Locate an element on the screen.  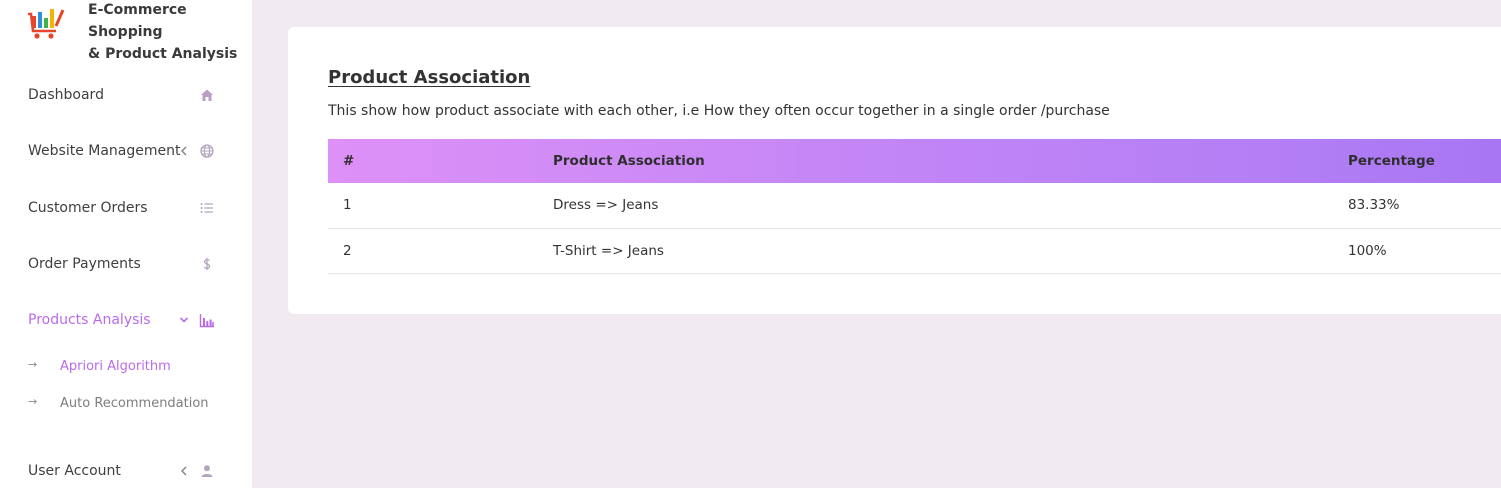
column-header-product-association: Product Association is located at coordinates (629, 161).